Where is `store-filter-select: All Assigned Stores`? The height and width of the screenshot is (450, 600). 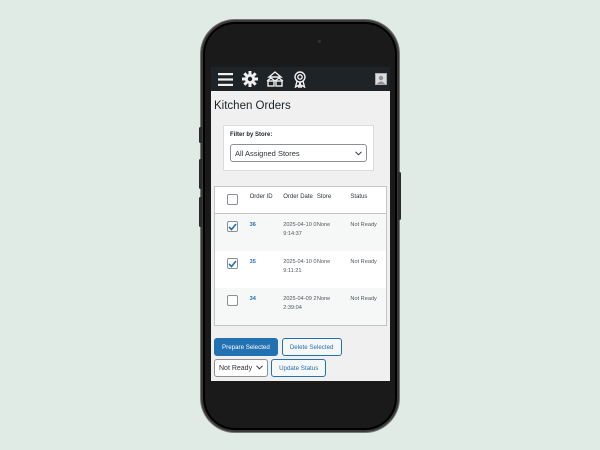
store-filter-select: All Assigned Stores is located at coordinates (298, 153).